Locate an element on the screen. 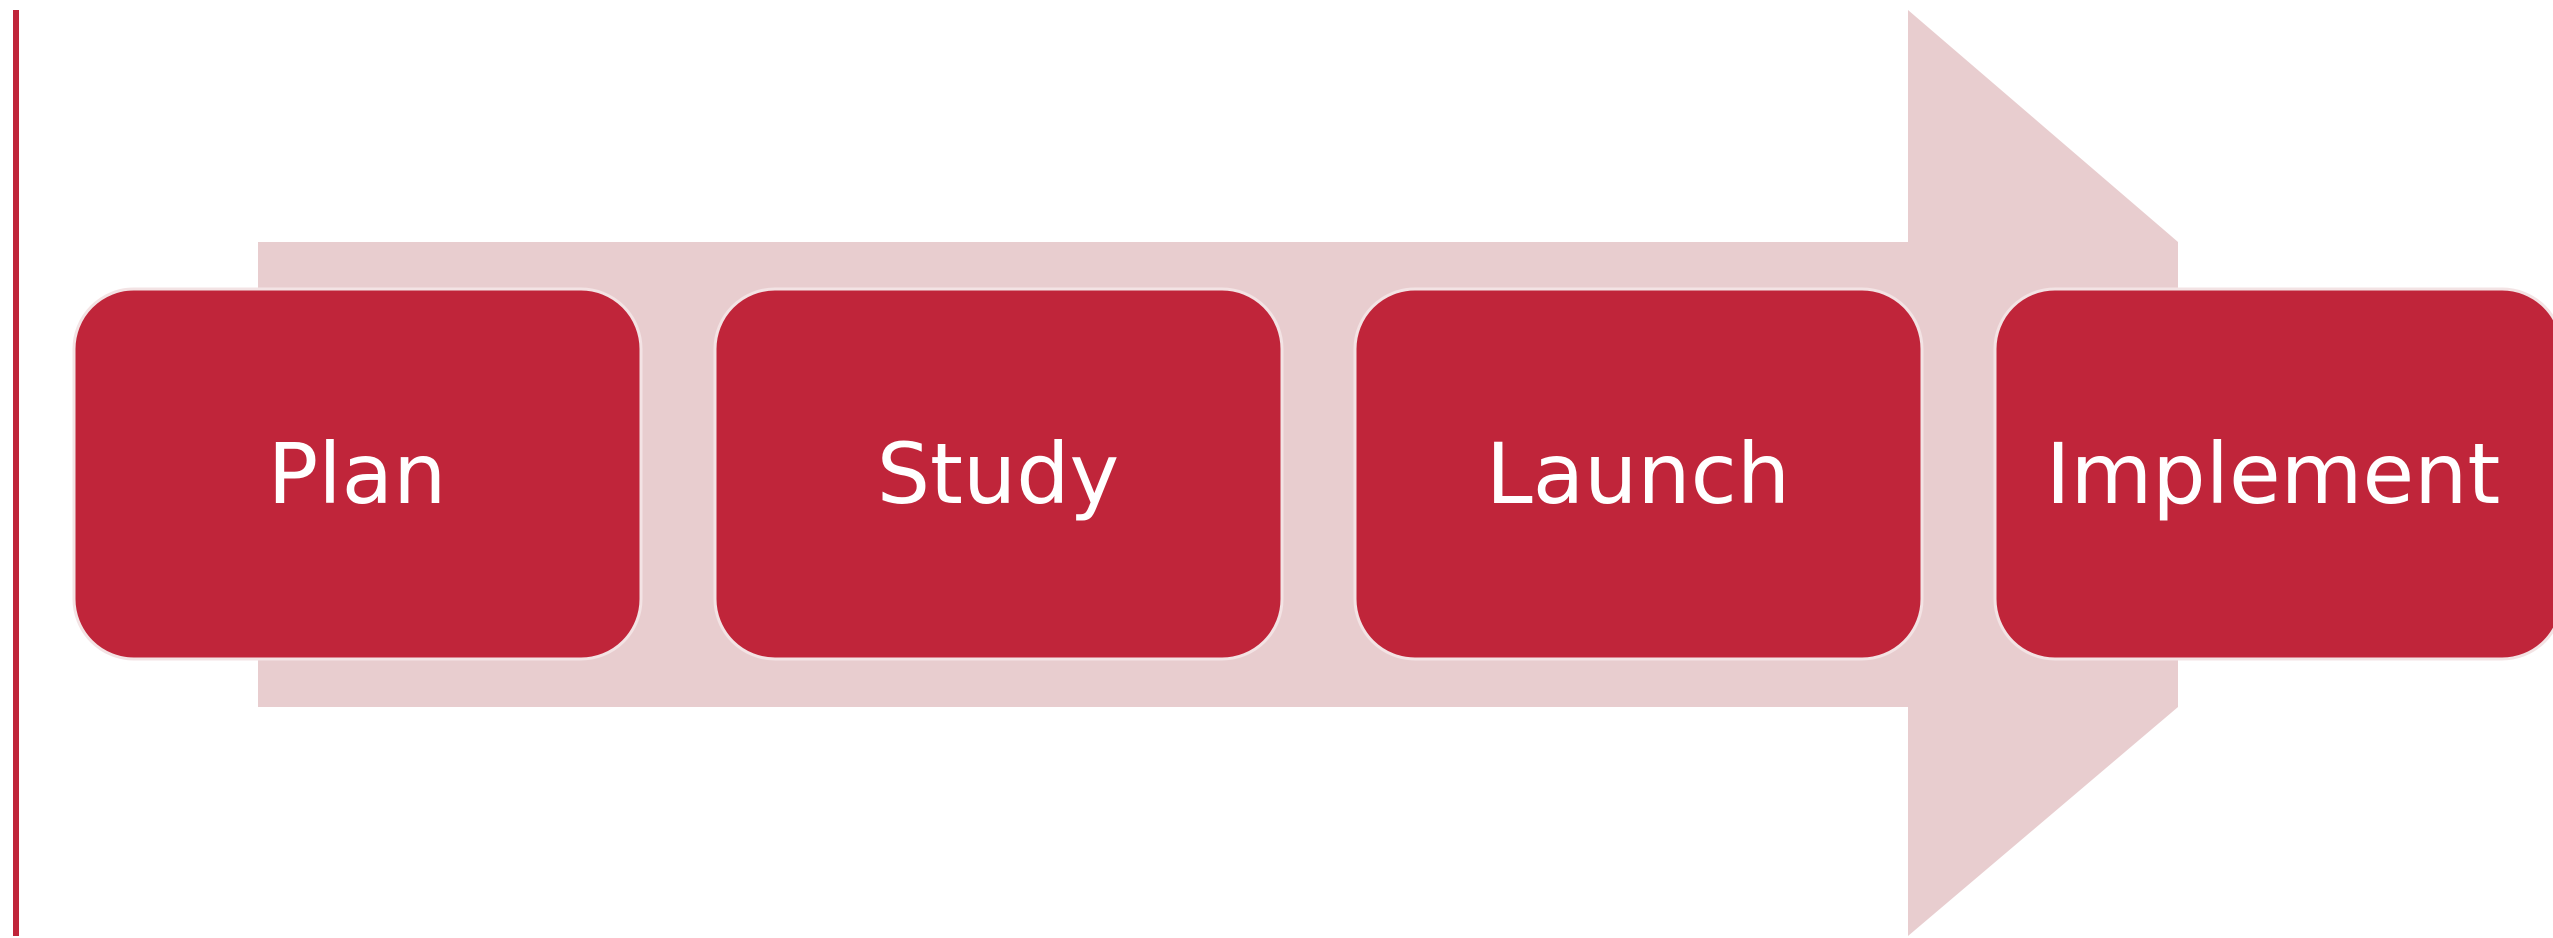 The width and height of the screenshot is (2553, 938). step-box-plan: Plan is located at coordinates (357, 474).